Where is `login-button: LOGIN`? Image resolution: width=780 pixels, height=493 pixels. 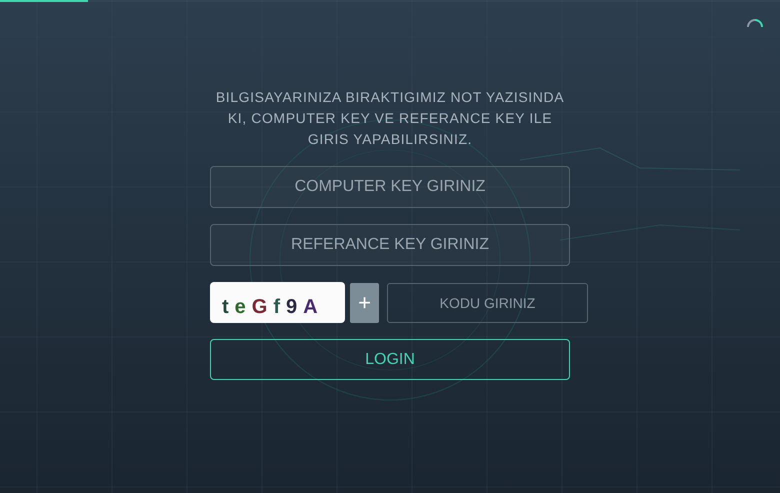
login-button: LOGIN is located at coordinates (390, 359).